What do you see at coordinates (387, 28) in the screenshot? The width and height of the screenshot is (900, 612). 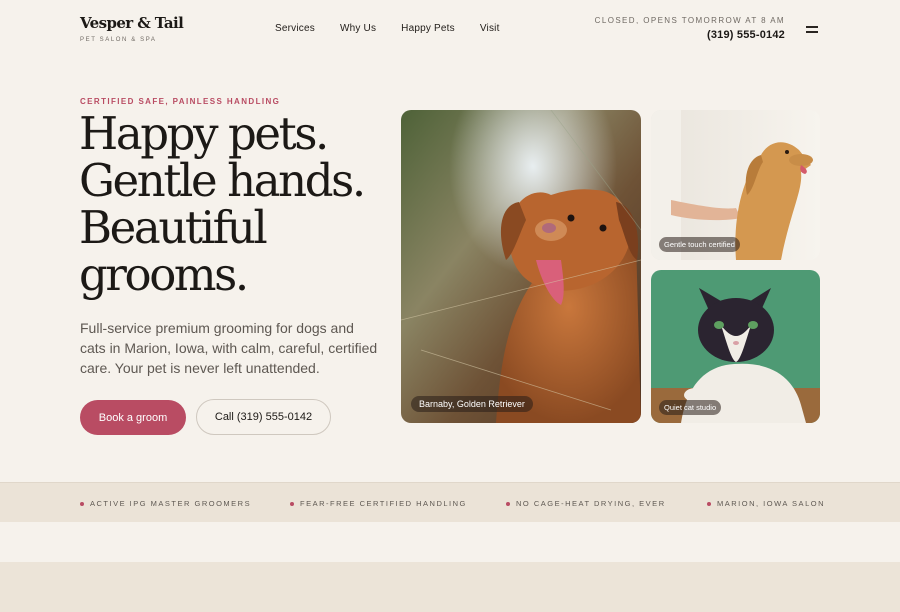 I see `main-nav: Services Why Us Happy Pets Visit` at bounding box center [387, 28].